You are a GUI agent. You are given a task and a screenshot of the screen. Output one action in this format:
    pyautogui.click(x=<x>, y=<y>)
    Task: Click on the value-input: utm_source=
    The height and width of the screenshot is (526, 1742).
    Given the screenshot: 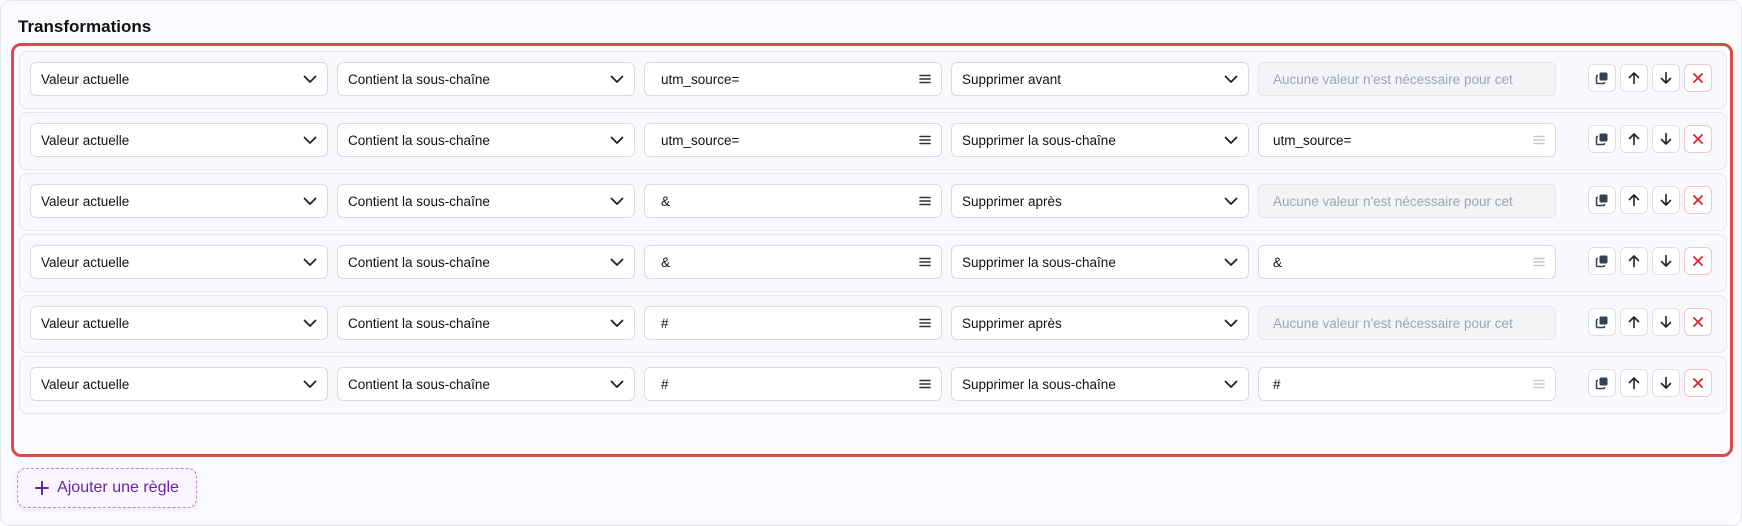 What is the action you would take?
    pyautogui.click(x=1407, y=140)
    